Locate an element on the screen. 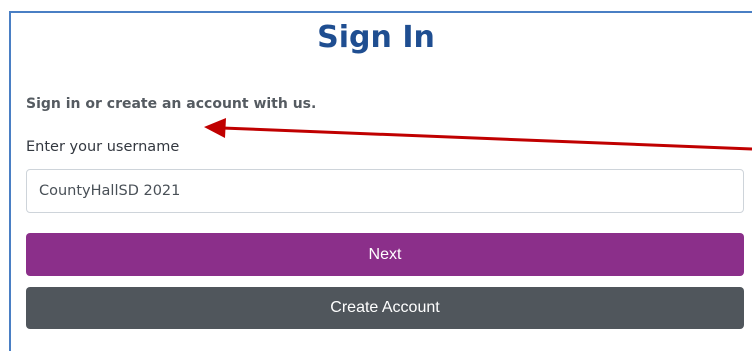 The width and height of the screenshot is (752, 351). username-input is located at coordinates (385, 191).